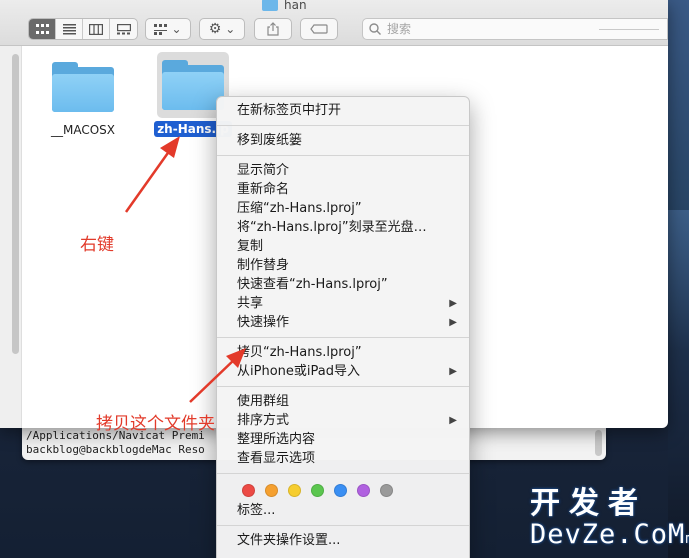 The image size is (689, 558). What do you see at coordinates (215, 29) in the screenshot?
I see `gear-icon: ⚙` at bounding box center [215, 29].